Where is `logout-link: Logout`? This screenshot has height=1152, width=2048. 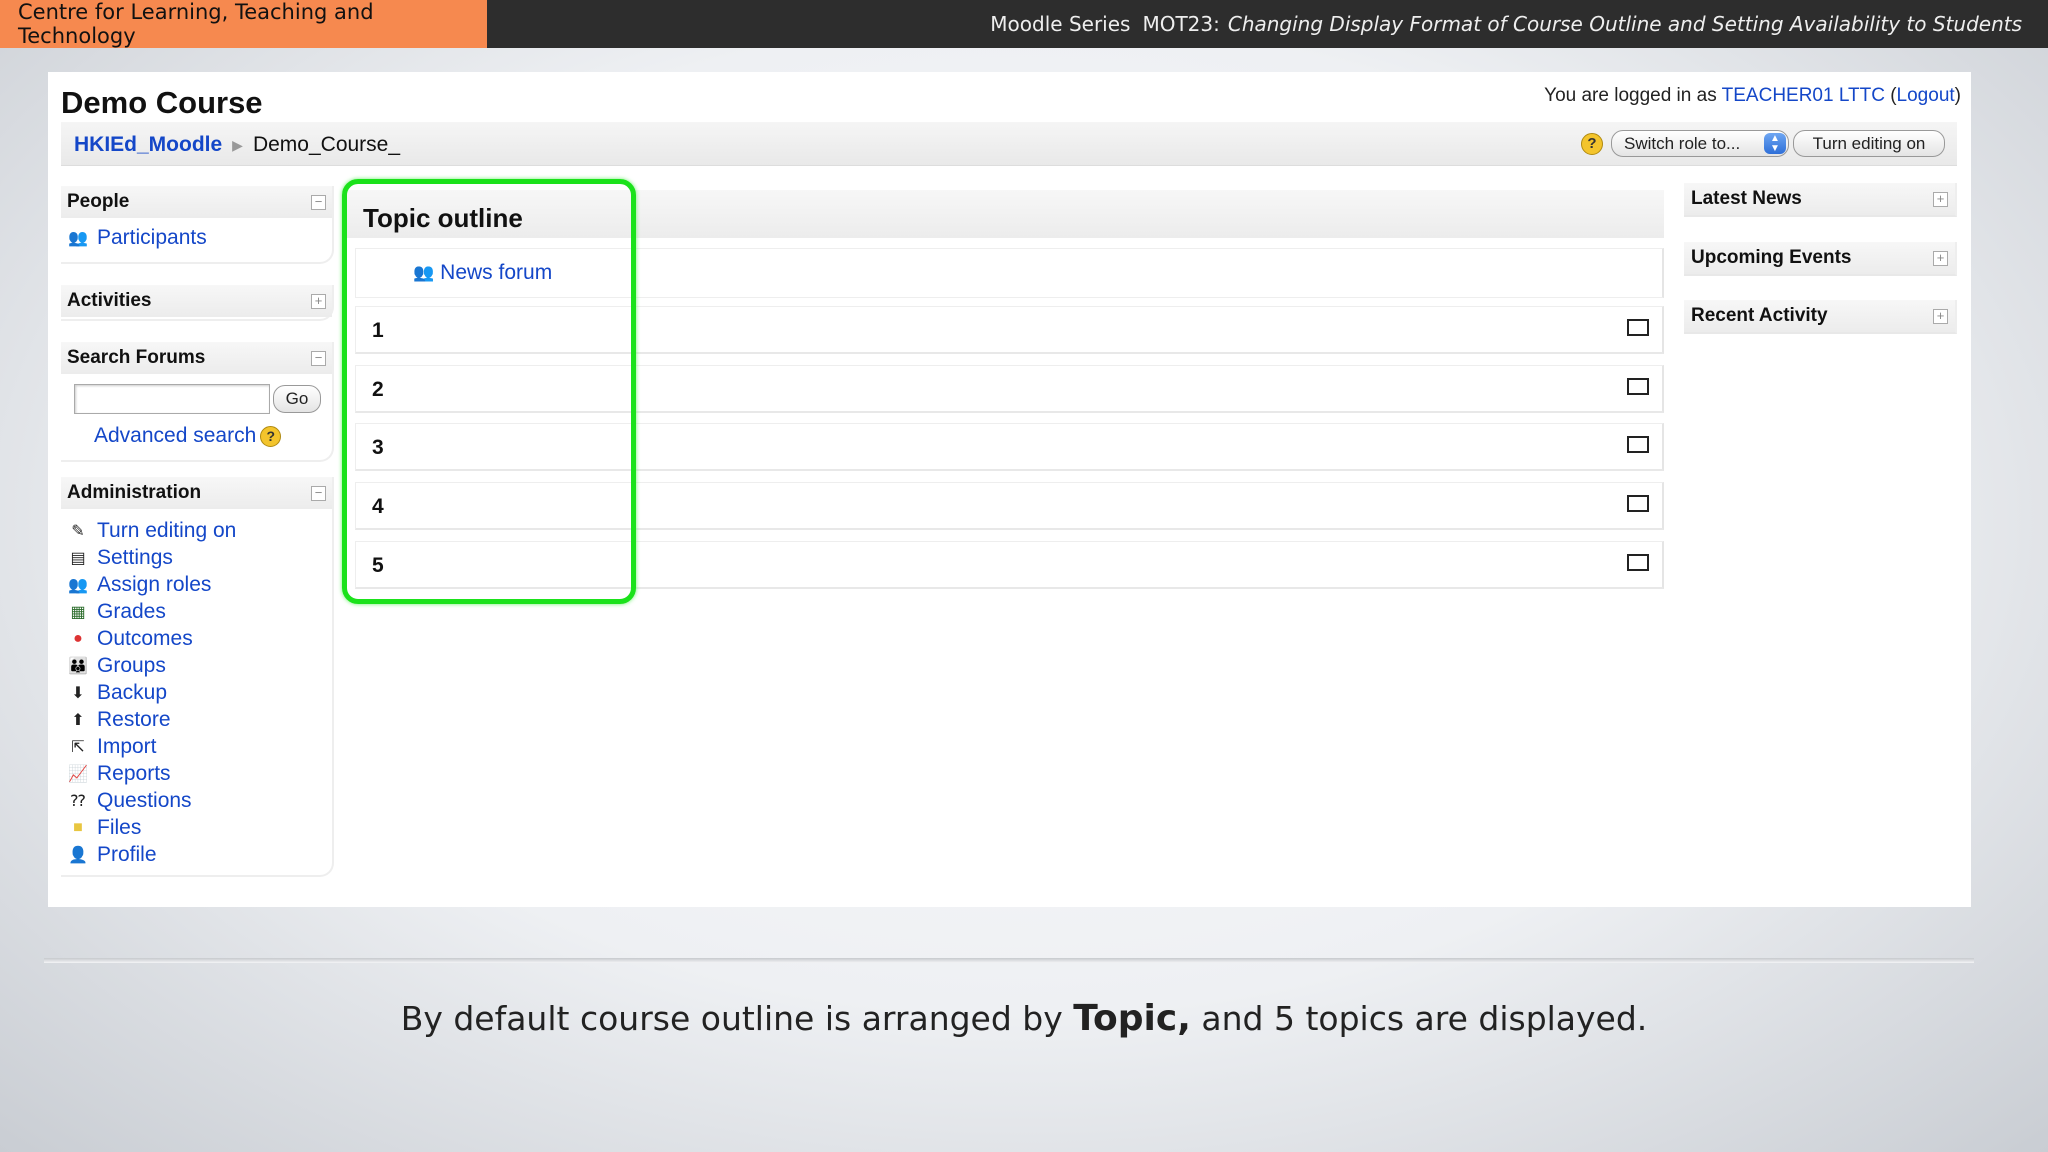
logout-link: Logout is located at coordinates (1926, 95).